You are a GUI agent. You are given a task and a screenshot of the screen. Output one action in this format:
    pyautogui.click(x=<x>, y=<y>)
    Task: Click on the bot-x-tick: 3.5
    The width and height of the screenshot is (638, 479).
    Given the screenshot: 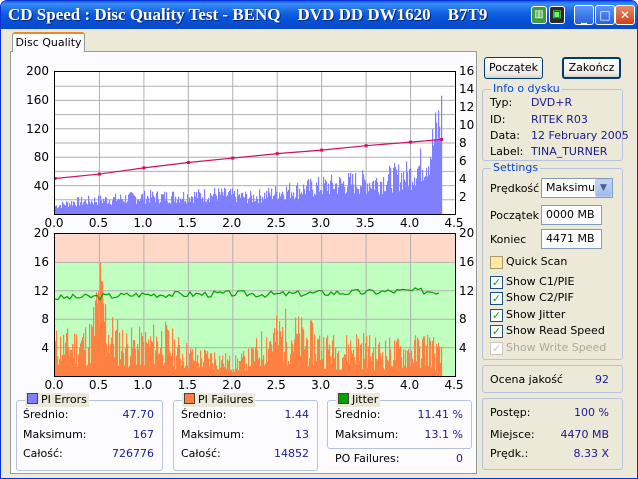 What is the action you would take?
    pyautogui.click(x=365, y=385)
    